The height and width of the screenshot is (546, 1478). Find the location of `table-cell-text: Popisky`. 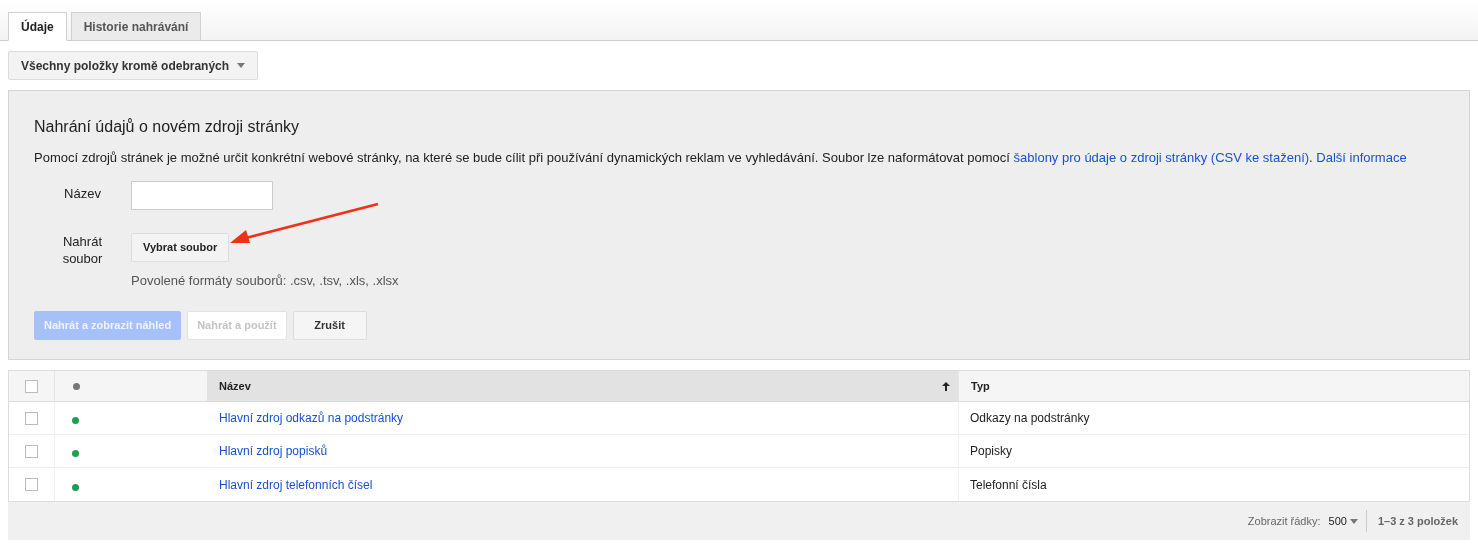

table-cell-text: Popisky is located at coordinates (991, 451).